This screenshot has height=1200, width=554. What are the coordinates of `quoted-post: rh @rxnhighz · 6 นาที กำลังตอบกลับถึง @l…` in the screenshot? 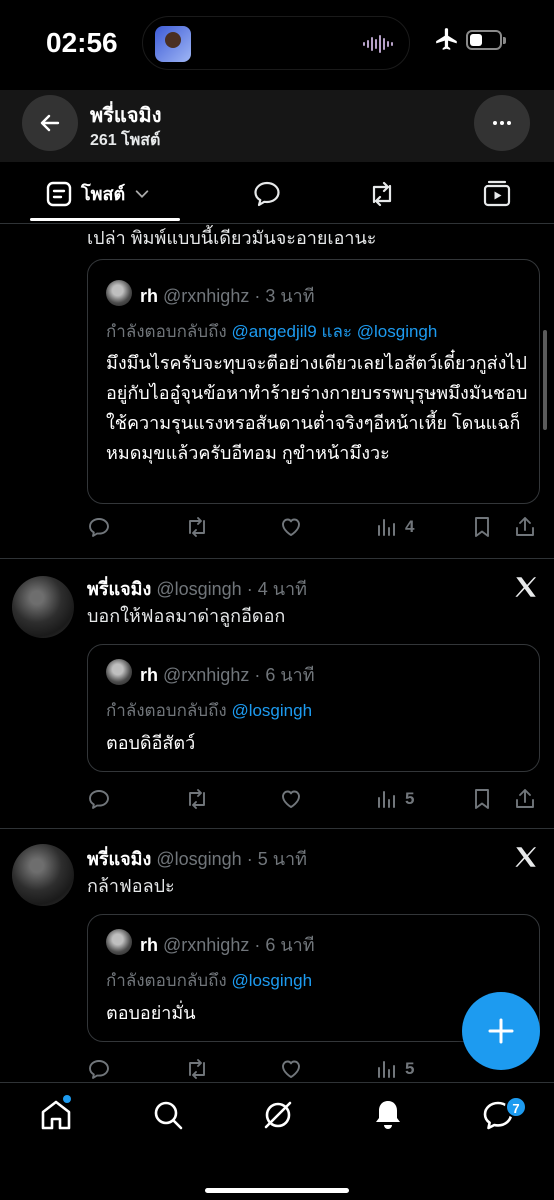 It's located at (313, 708).